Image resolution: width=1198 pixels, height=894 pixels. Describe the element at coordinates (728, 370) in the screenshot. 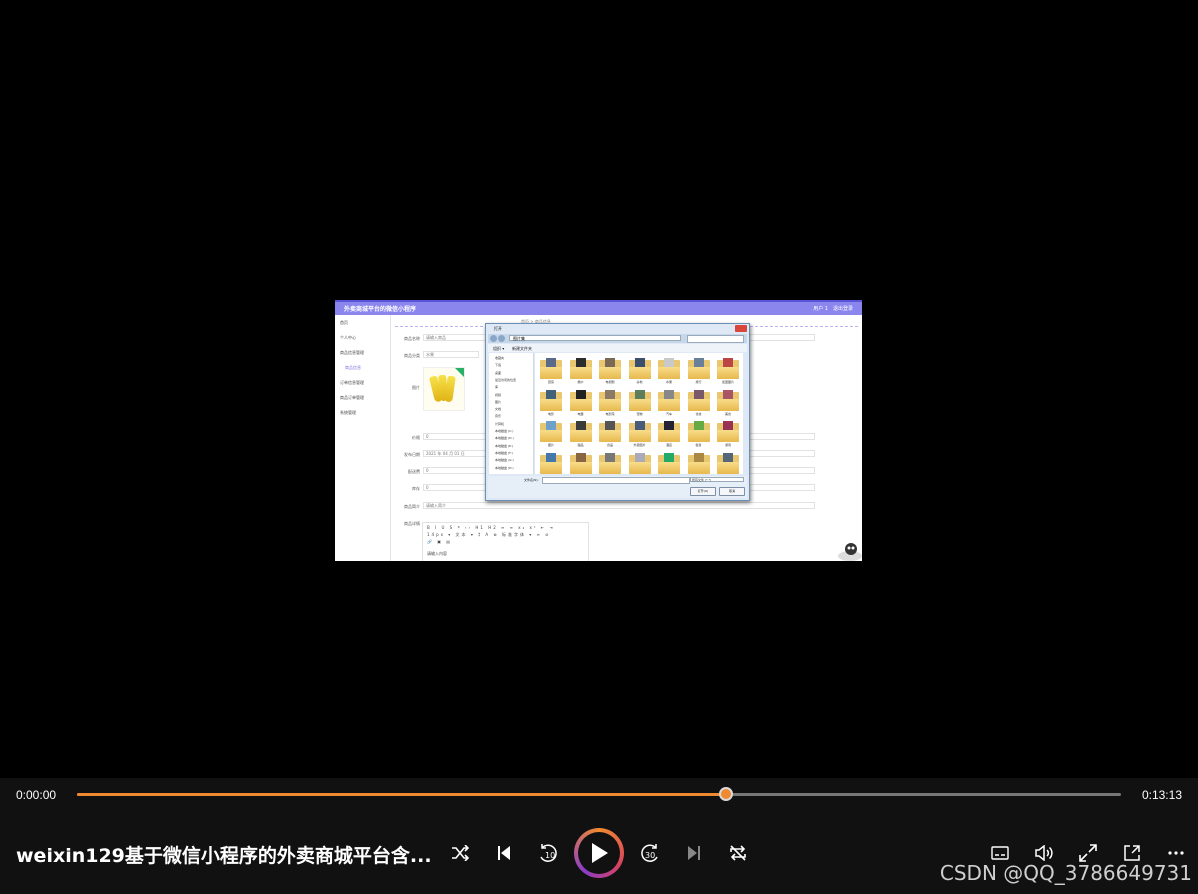

I see `folder-item: 加盟图片` at that location.